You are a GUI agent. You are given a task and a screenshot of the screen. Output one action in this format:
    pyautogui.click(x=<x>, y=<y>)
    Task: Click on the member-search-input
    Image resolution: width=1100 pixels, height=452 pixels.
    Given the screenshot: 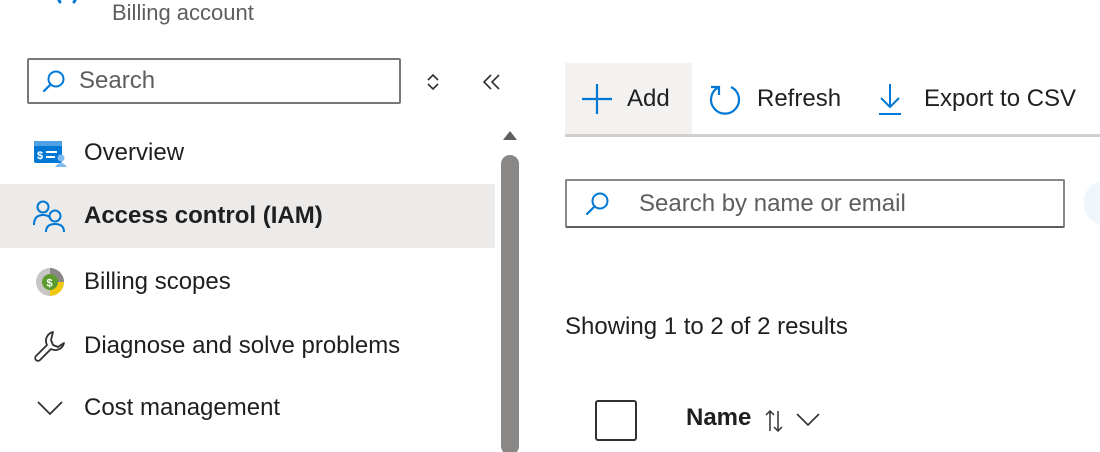 What is the action you would take?
    pyautogui.click(x=844, y=203)
    